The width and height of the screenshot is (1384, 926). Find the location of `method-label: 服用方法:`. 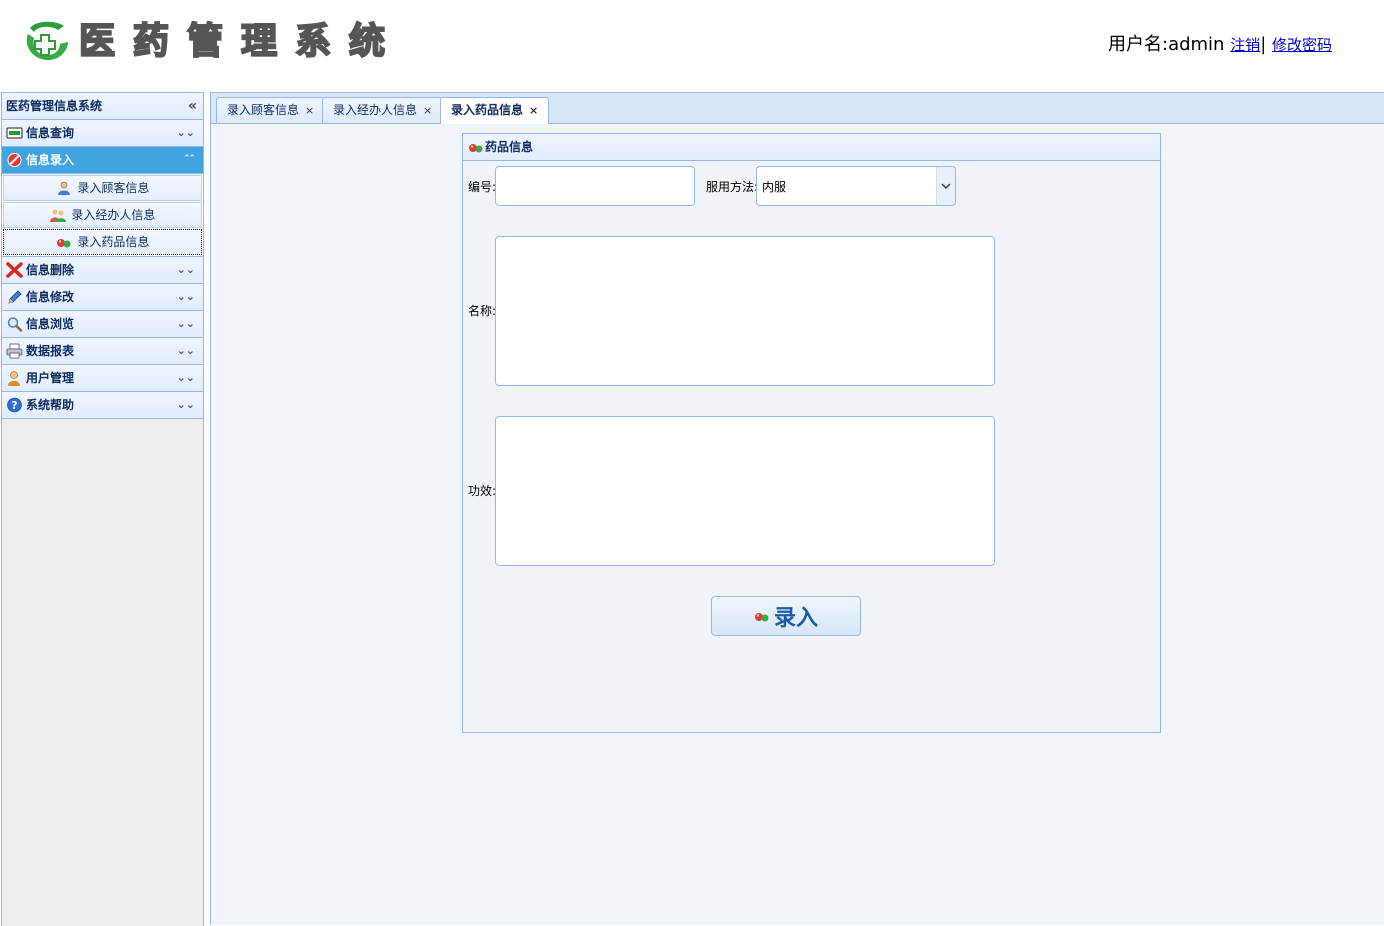

method-label: 服用方法: is located at coordinates (732, 187).